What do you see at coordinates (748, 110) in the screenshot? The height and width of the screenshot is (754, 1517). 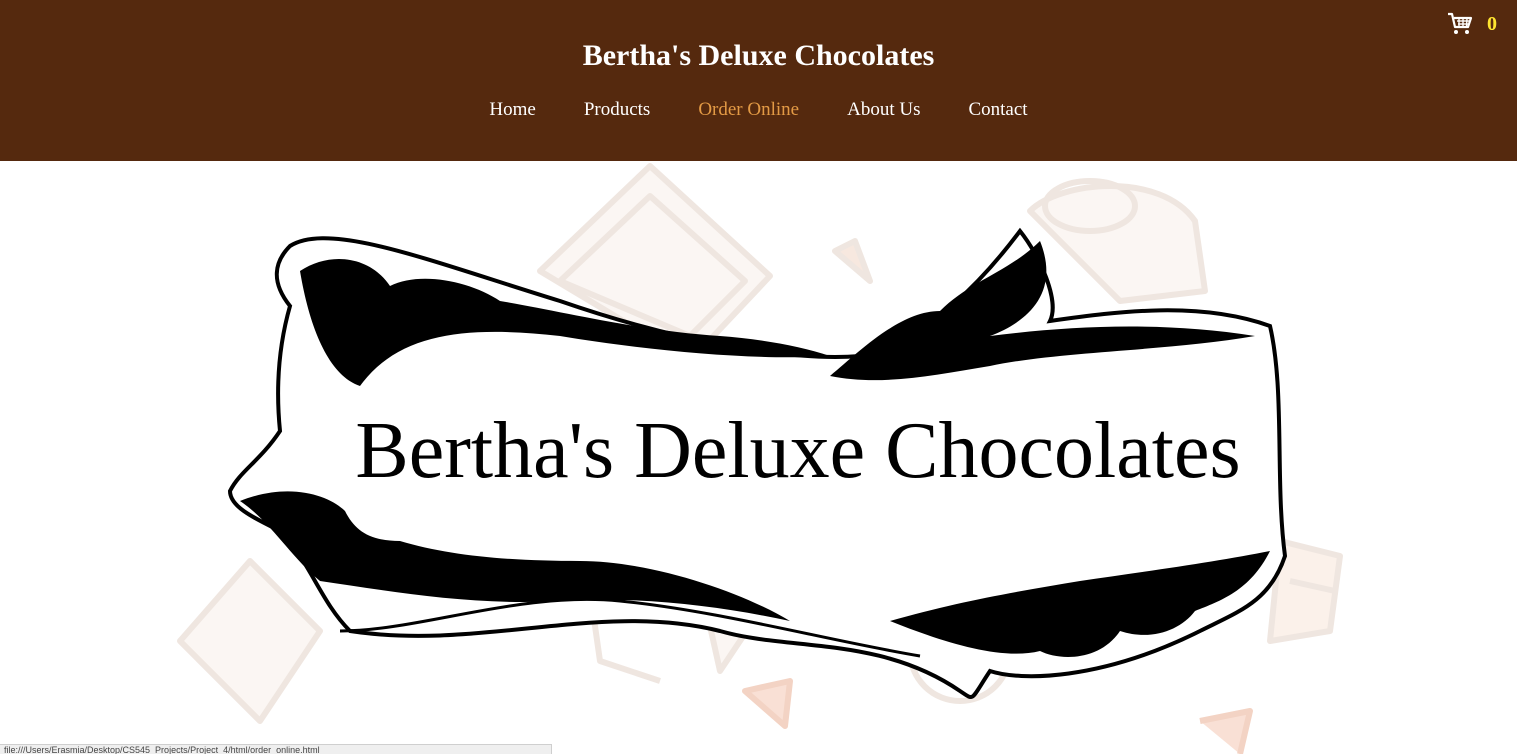 I see `nav-order-online: Order Online` at bounding box center [748, 110].